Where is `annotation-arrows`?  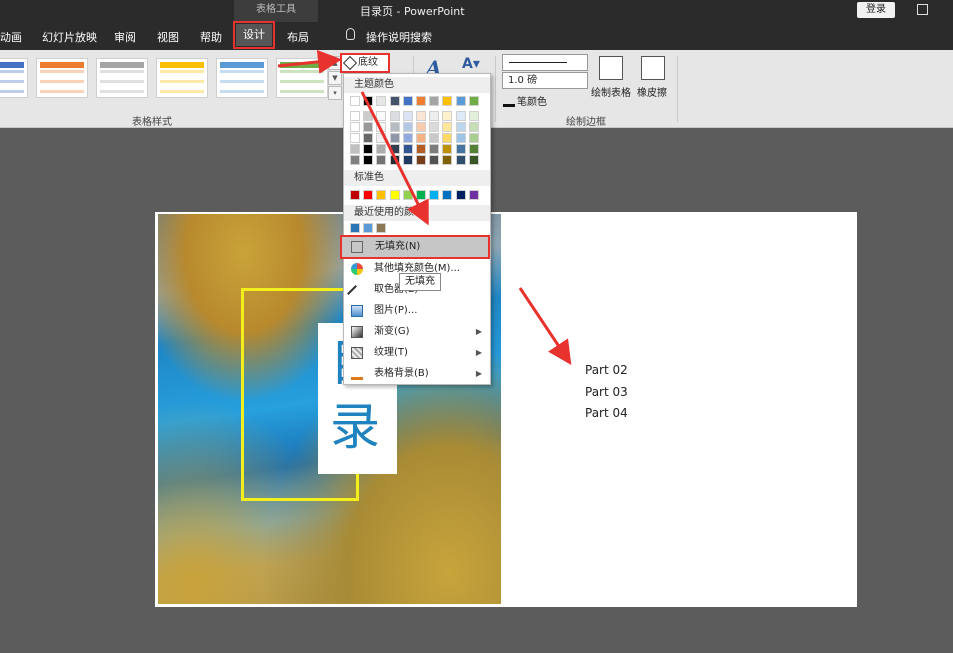
annotation-arrows is located at coordinates (424, 207).